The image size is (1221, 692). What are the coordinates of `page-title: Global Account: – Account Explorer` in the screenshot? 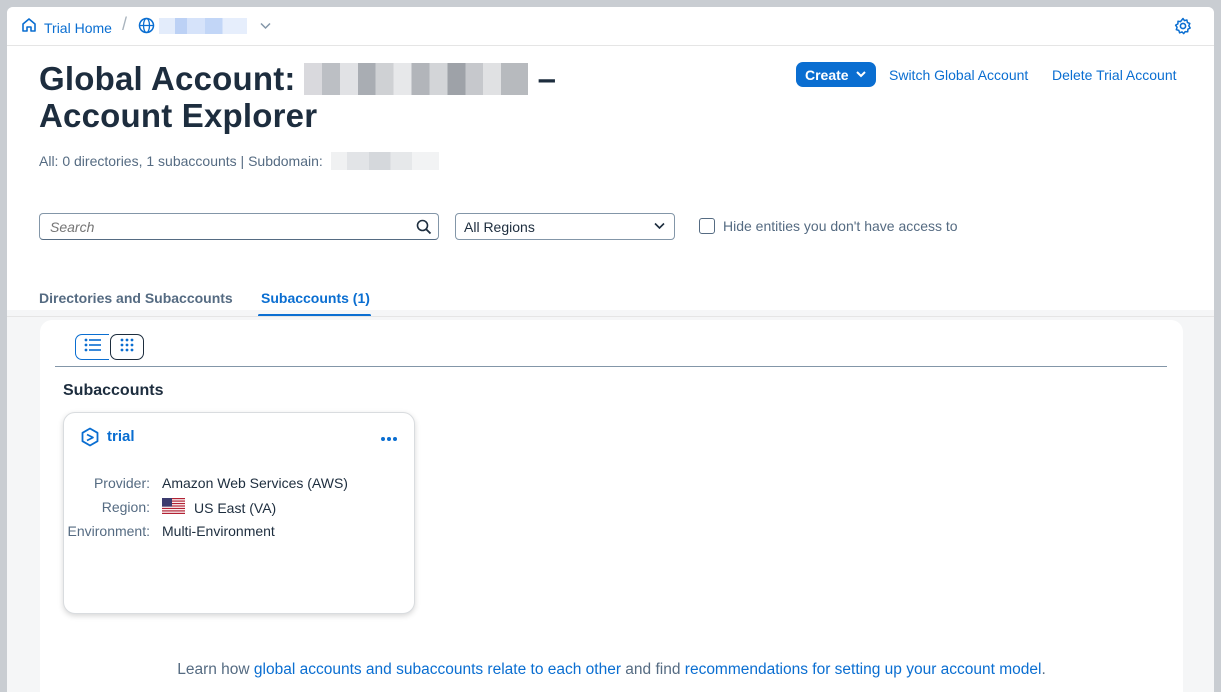 It's located at (297, 97).